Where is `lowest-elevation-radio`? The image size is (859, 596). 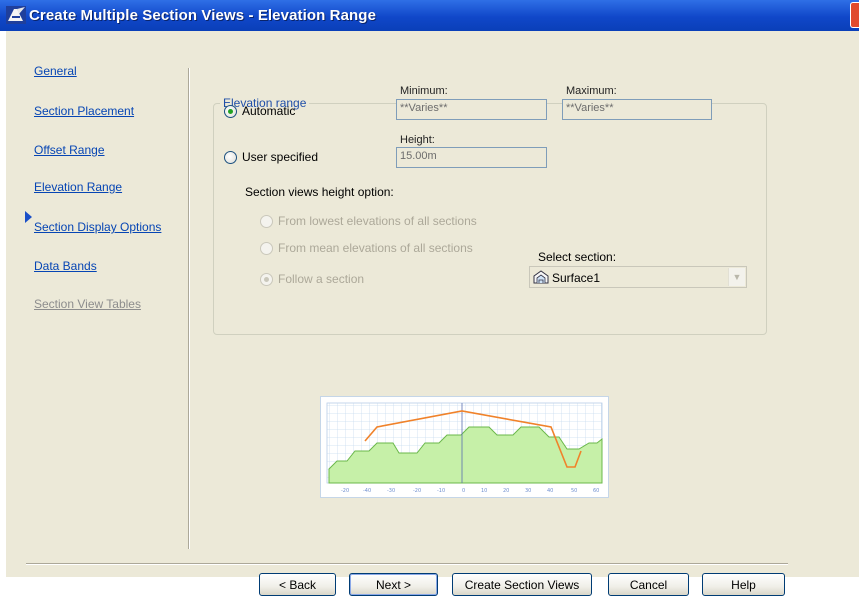
lowest-elevation-radio is located at coordinates (266, 221).